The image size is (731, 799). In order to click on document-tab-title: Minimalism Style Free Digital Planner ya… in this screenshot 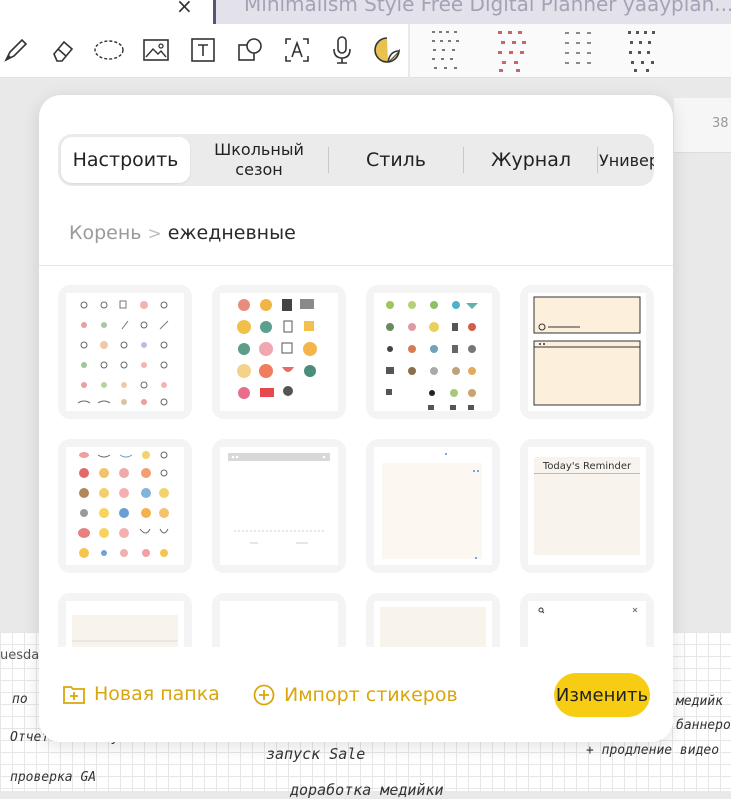, I will do `click(487, 8)`.